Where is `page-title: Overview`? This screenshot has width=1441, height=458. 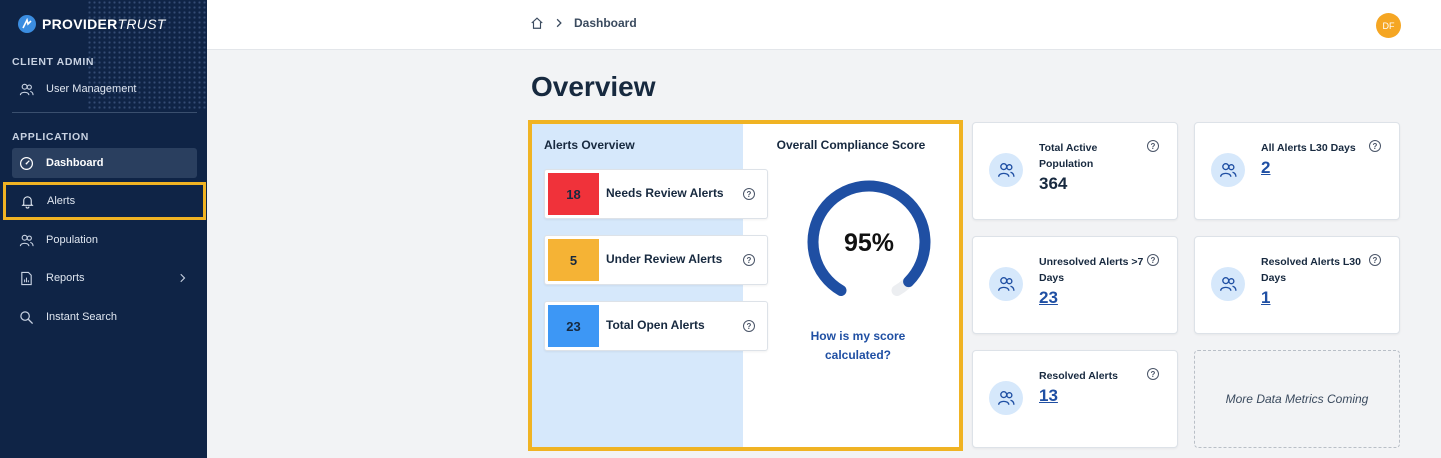
page-title: Overview is located at coordinates (593, 86).